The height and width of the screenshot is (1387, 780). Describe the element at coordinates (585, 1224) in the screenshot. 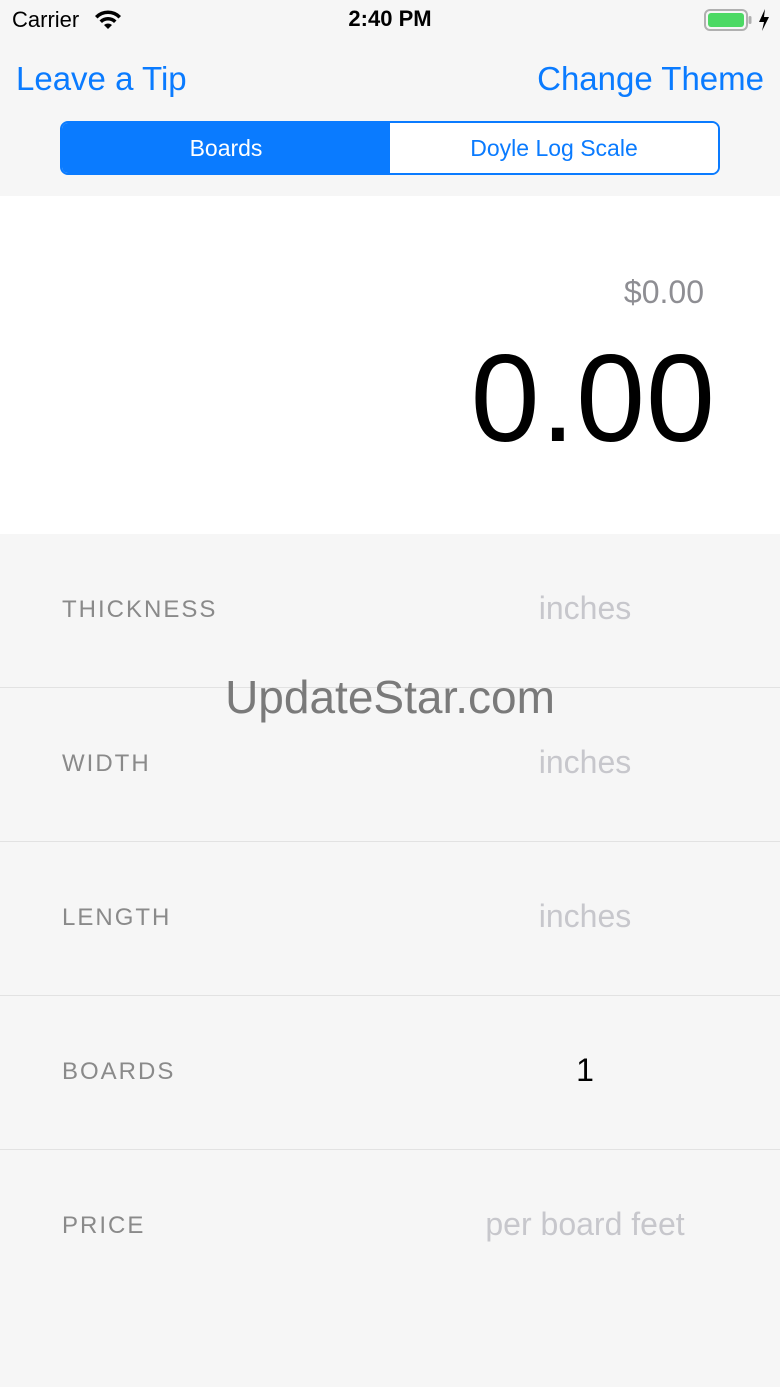

I see `price-input: per board feet` at that location.